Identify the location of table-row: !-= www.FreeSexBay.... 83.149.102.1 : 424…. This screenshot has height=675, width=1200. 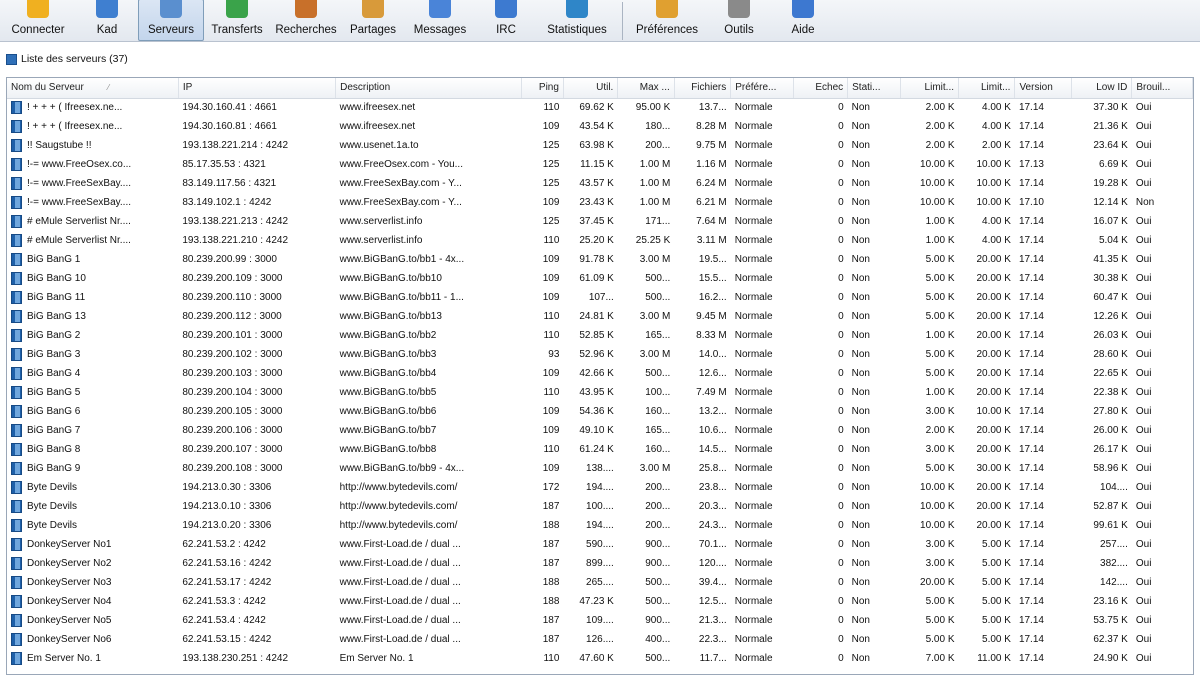
(600, 202).